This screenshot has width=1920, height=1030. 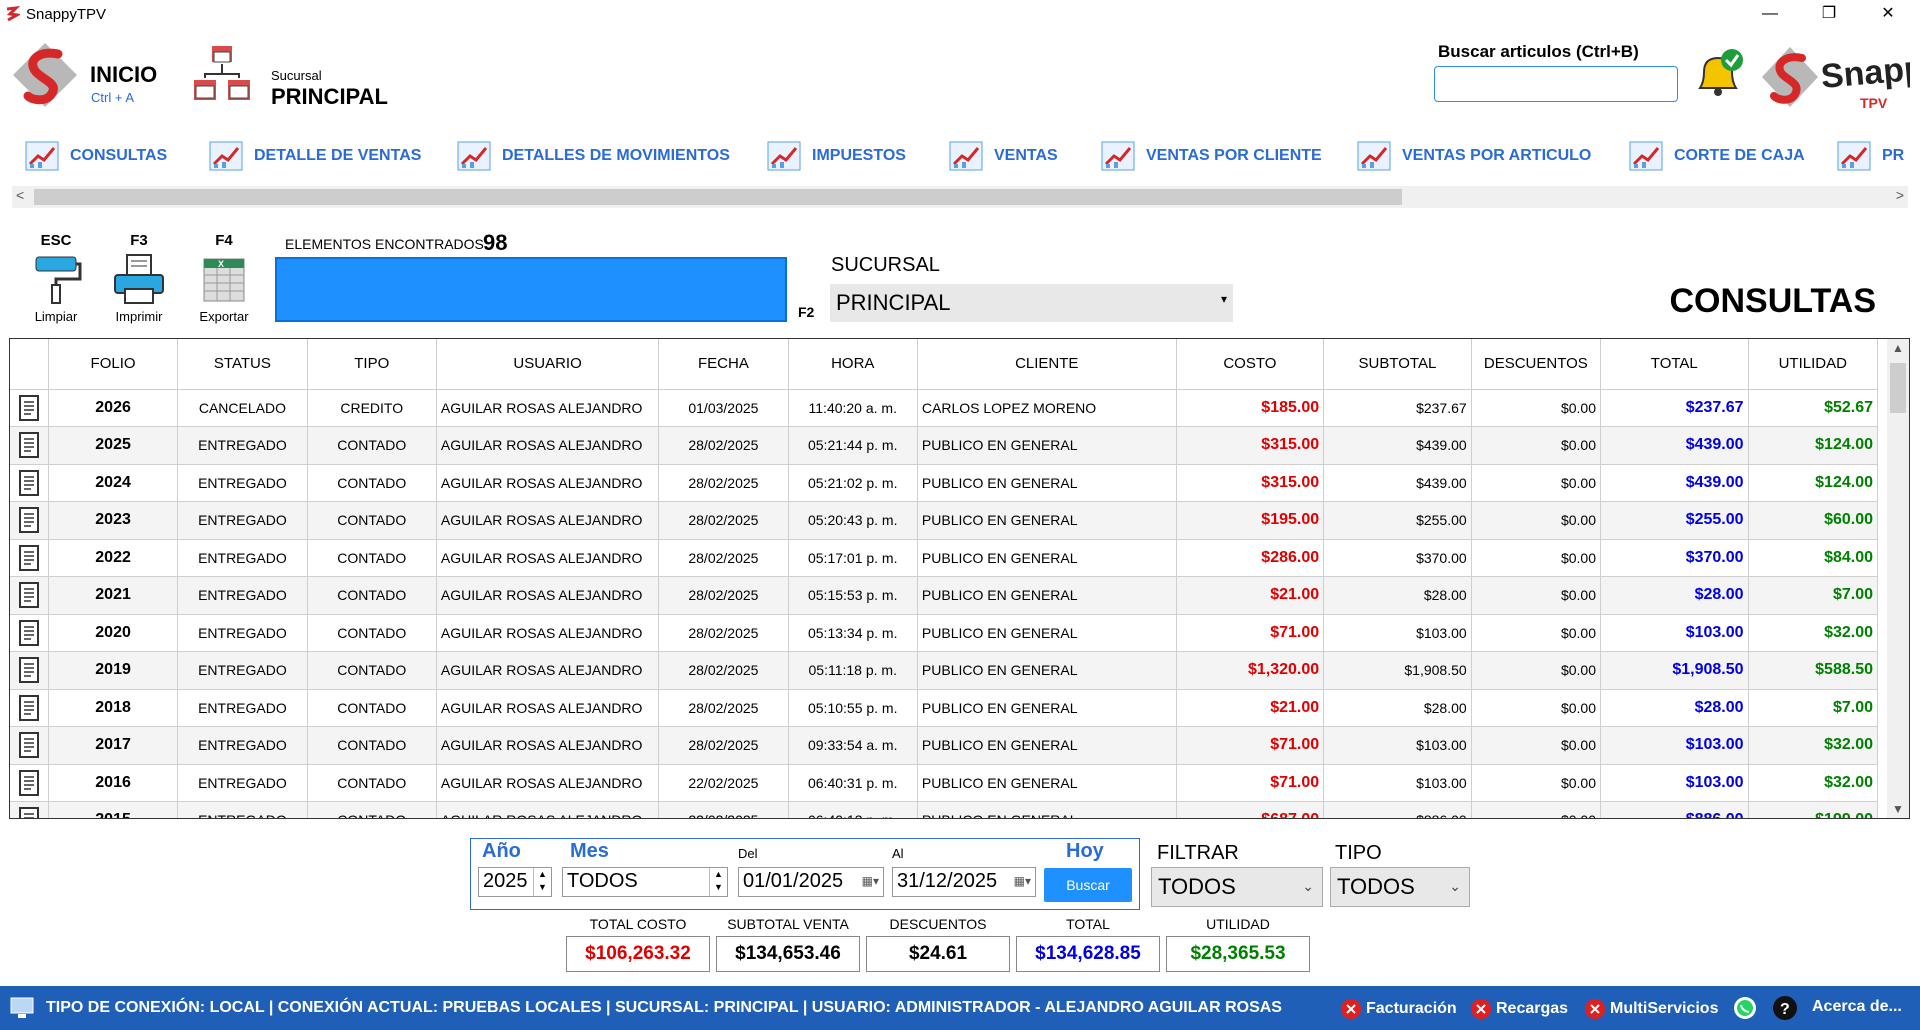 I want to click on date-to-picker: 31/12/2025 ▦▾, so click(x=964, y=882).